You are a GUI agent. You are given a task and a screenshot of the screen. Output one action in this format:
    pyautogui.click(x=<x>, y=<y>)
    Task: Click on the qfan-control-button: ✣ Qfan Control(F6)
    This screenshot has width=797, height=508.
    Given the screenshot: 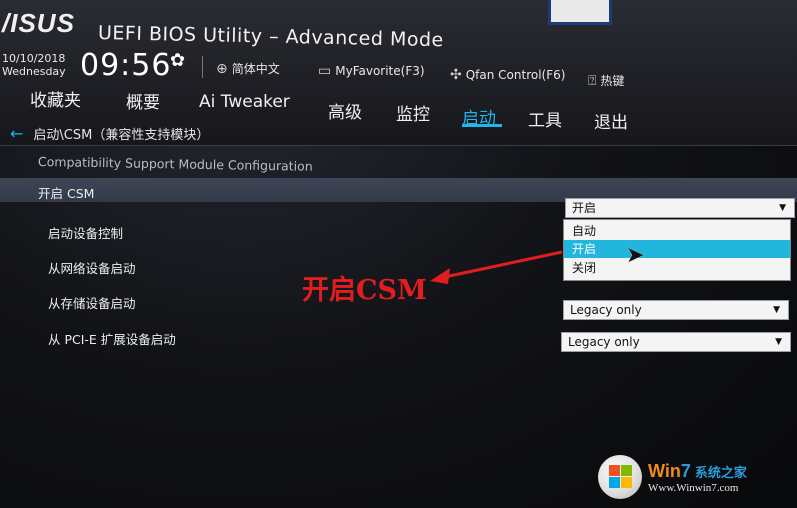 What is the action you would take?
    pyautogui.click(x=507, y=75)
    